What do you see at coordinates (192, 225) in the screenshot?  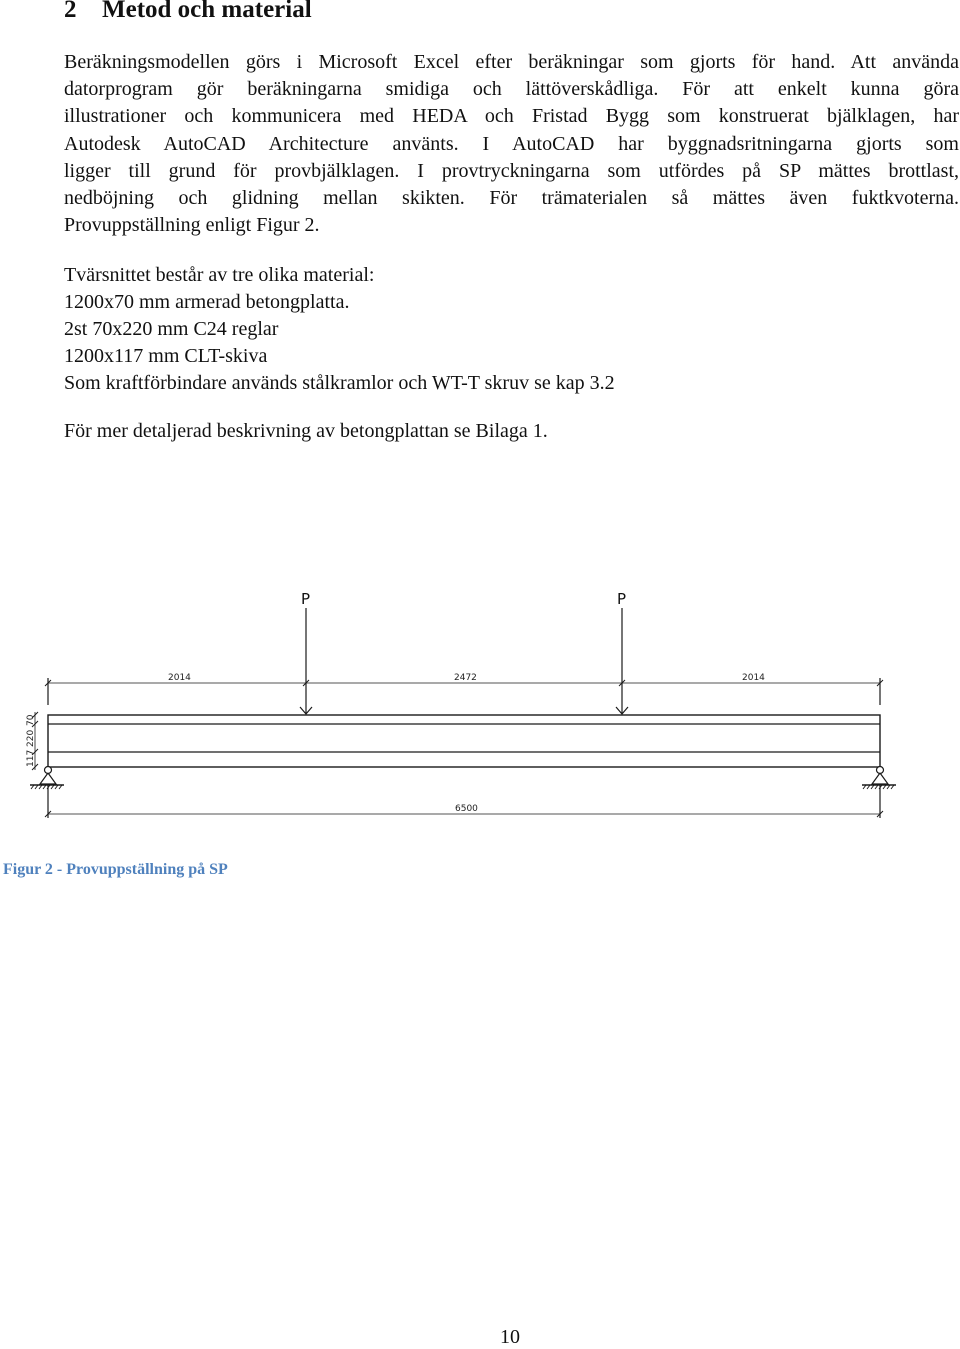 I see `paragraph-line: Provuppställning enligt Figur 2.` at bounding box center [192, 225].